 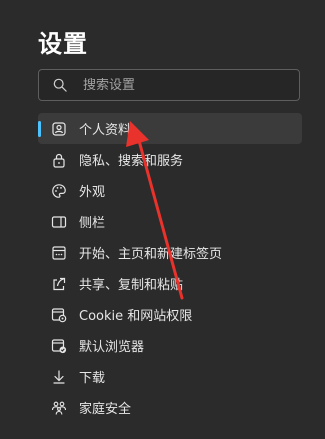 What do you see at coordinates (92, 192) in the screenshot?
I see `nav-item-label: 外观` at bounding box center [92, 192].